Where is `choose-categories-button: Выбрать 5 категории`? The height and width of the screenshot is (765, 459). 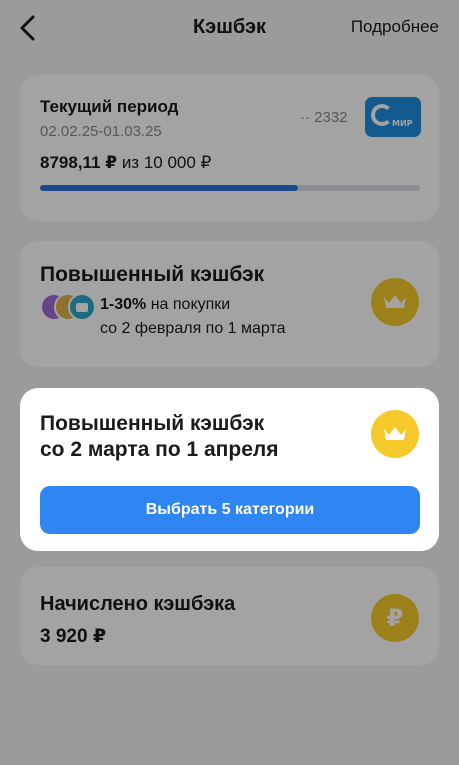
choose-categories-button: Выбрать 5 категории is located at coordinates (230, 510).